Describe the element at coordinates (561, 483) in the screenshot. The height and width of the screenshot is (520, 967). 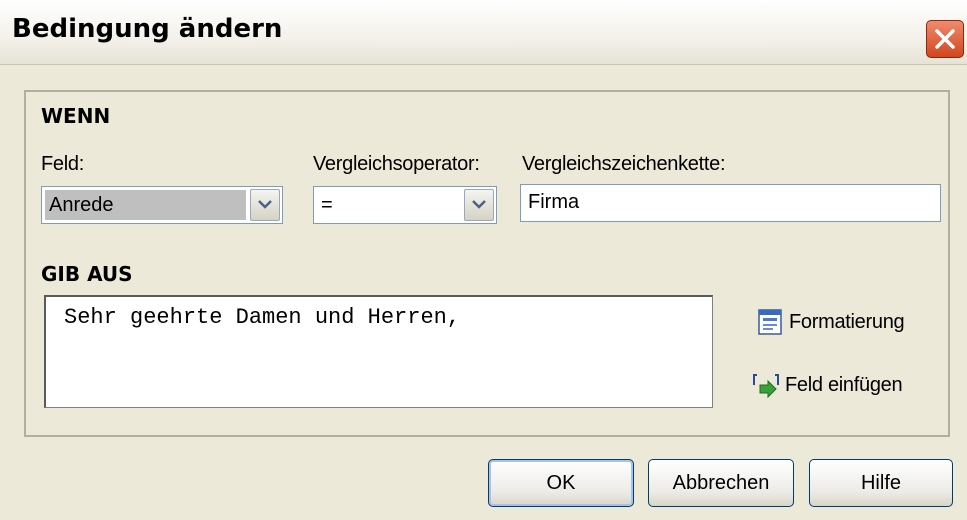
I see `ok-button: OK` at that location.